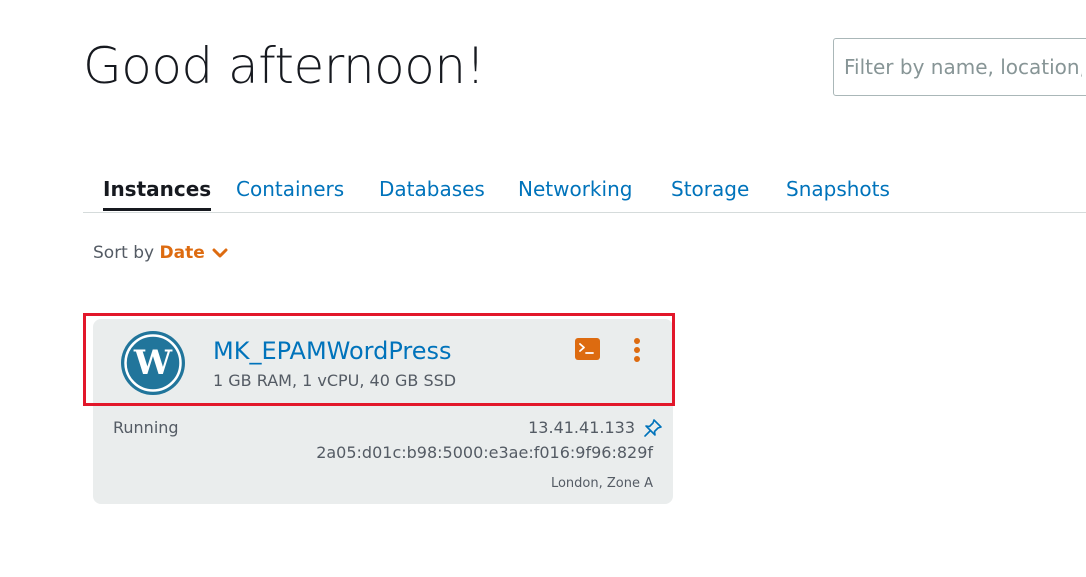 The height and width of the screenshot is (577, 1086). Describe the element at coordinates (484, 452) in the screenshot. I see `instance-ipv6: 2a05:d01c:b98:5000:e3ae:f016:9f96:829f` at that location.